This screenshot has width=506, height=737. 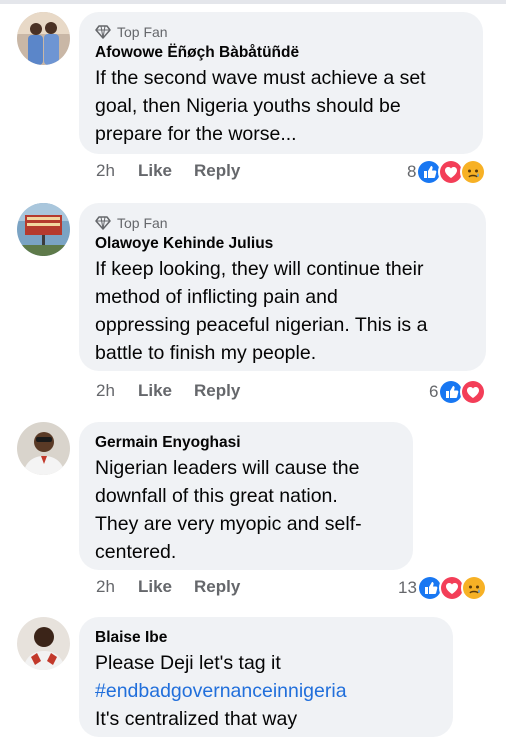 What do you see at coordinates (227, 468) in the screenshot?
I see `comment-line: Nigerian leaders will cause the` at bounding box center [227, 468].